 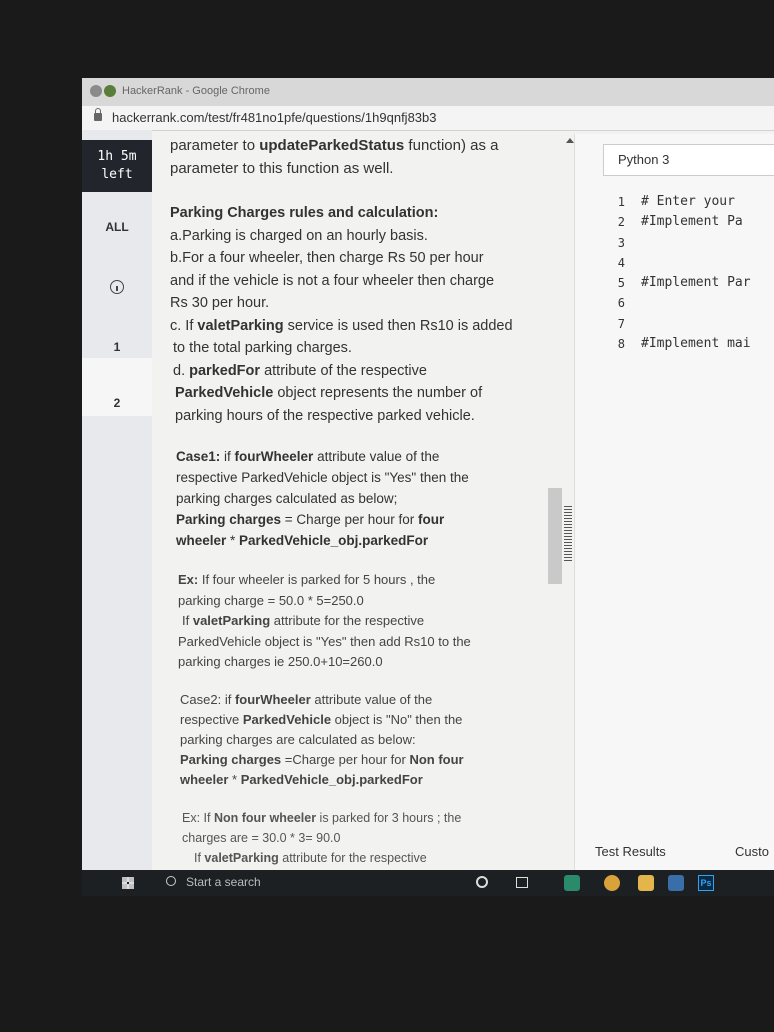 I want to click on question-sidebar: 1h 5m left ALL 1 2, so click(x=117, y=500).